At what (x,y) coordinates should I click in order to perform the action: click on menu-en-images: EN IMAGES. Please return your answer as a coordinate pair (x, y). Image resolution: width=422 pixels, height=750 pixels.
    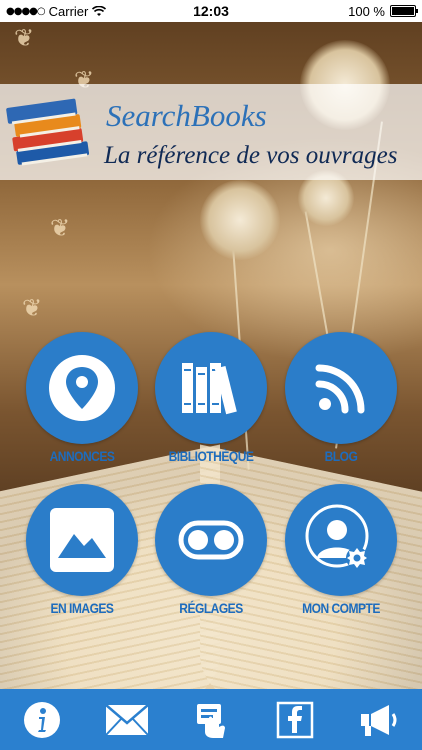
    Looking at the image, I should click on (82, 554).